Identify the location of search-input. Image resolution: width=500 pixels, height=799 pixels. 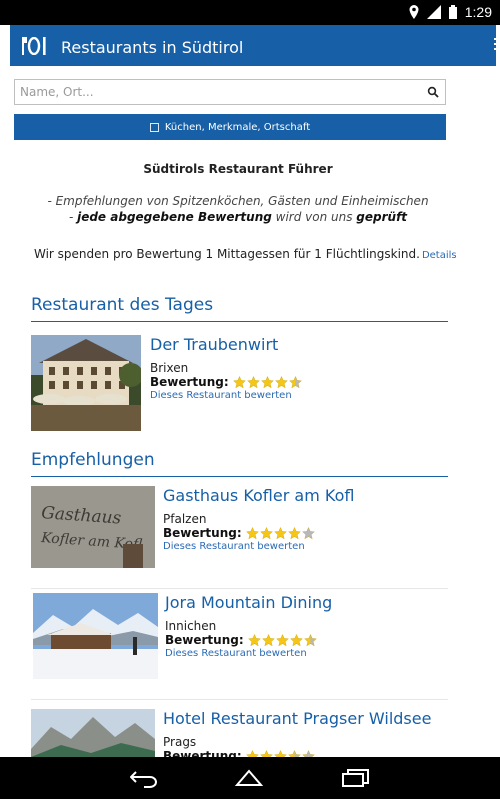
(215, 92).